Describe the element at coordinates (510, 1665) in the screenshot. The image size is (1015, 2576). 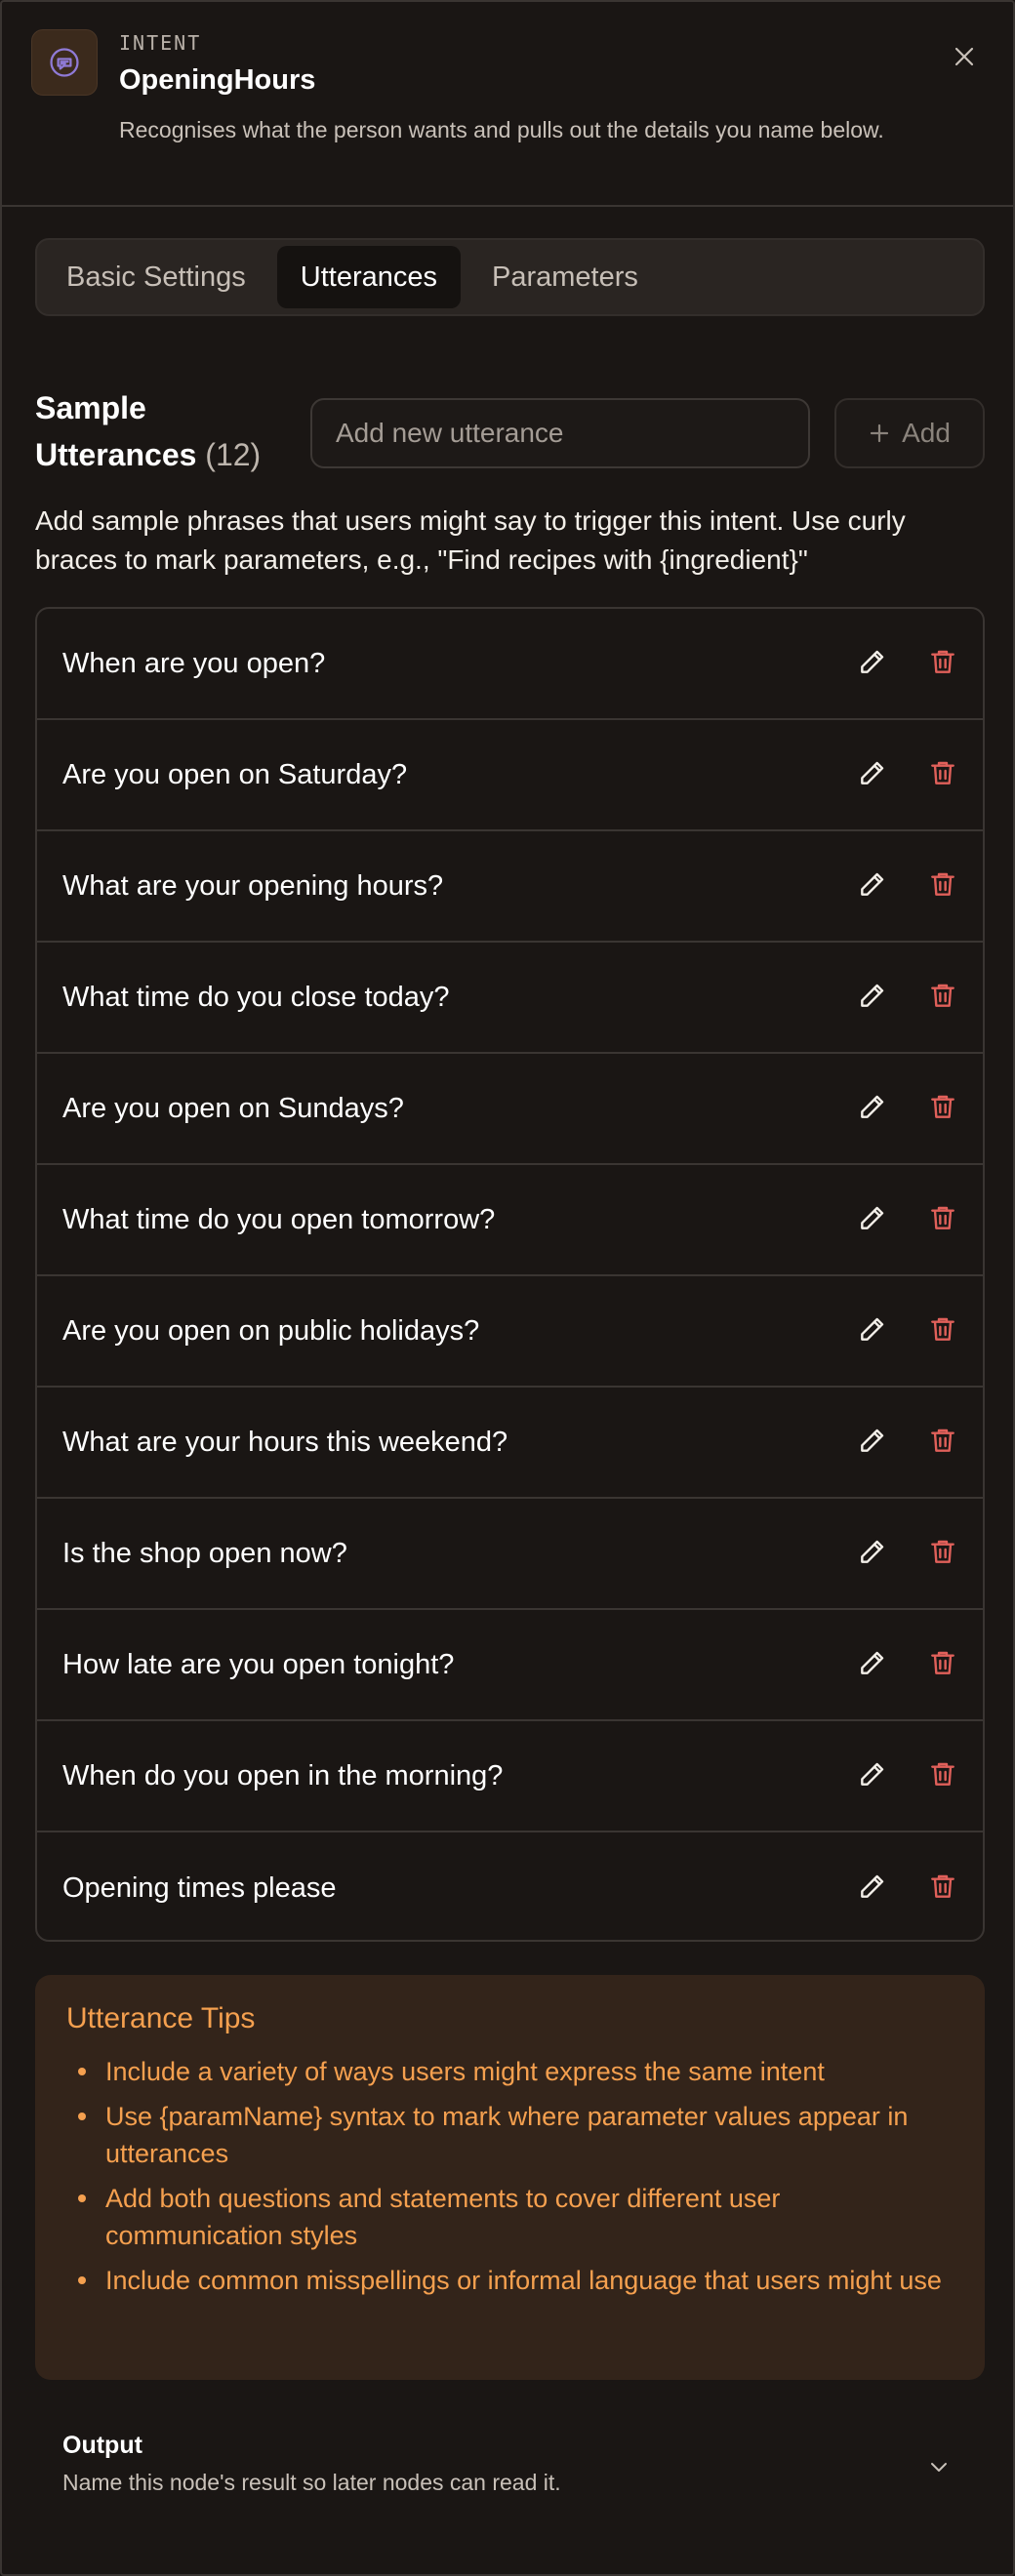
I see `utterance-row: How late are you open tonight?` at that location.